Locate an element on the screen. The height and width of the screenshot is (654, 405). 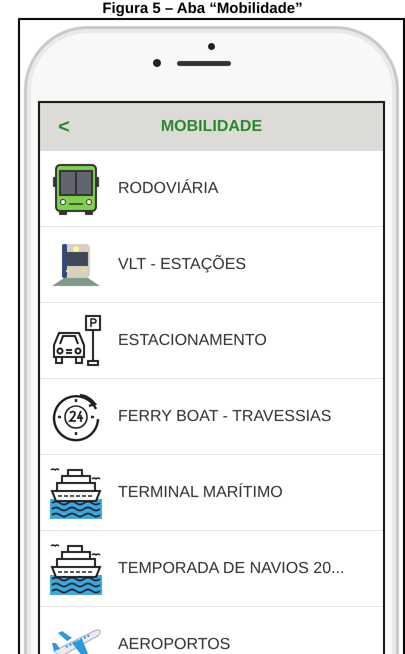
menu-item-label: FERRY BOAT - TRAVESSIAS is located at coordinates (225, 417).